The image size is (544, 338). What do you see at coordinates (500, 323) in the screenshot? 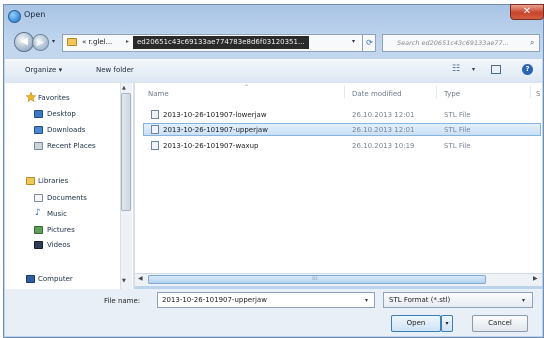
I see `cancel-button: Cancel` at bounding box center [500, 323].